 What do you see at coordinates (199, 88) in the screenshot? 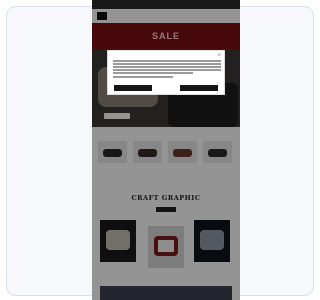
I see `reject-cookies-button` at bounding box center [199, 88].